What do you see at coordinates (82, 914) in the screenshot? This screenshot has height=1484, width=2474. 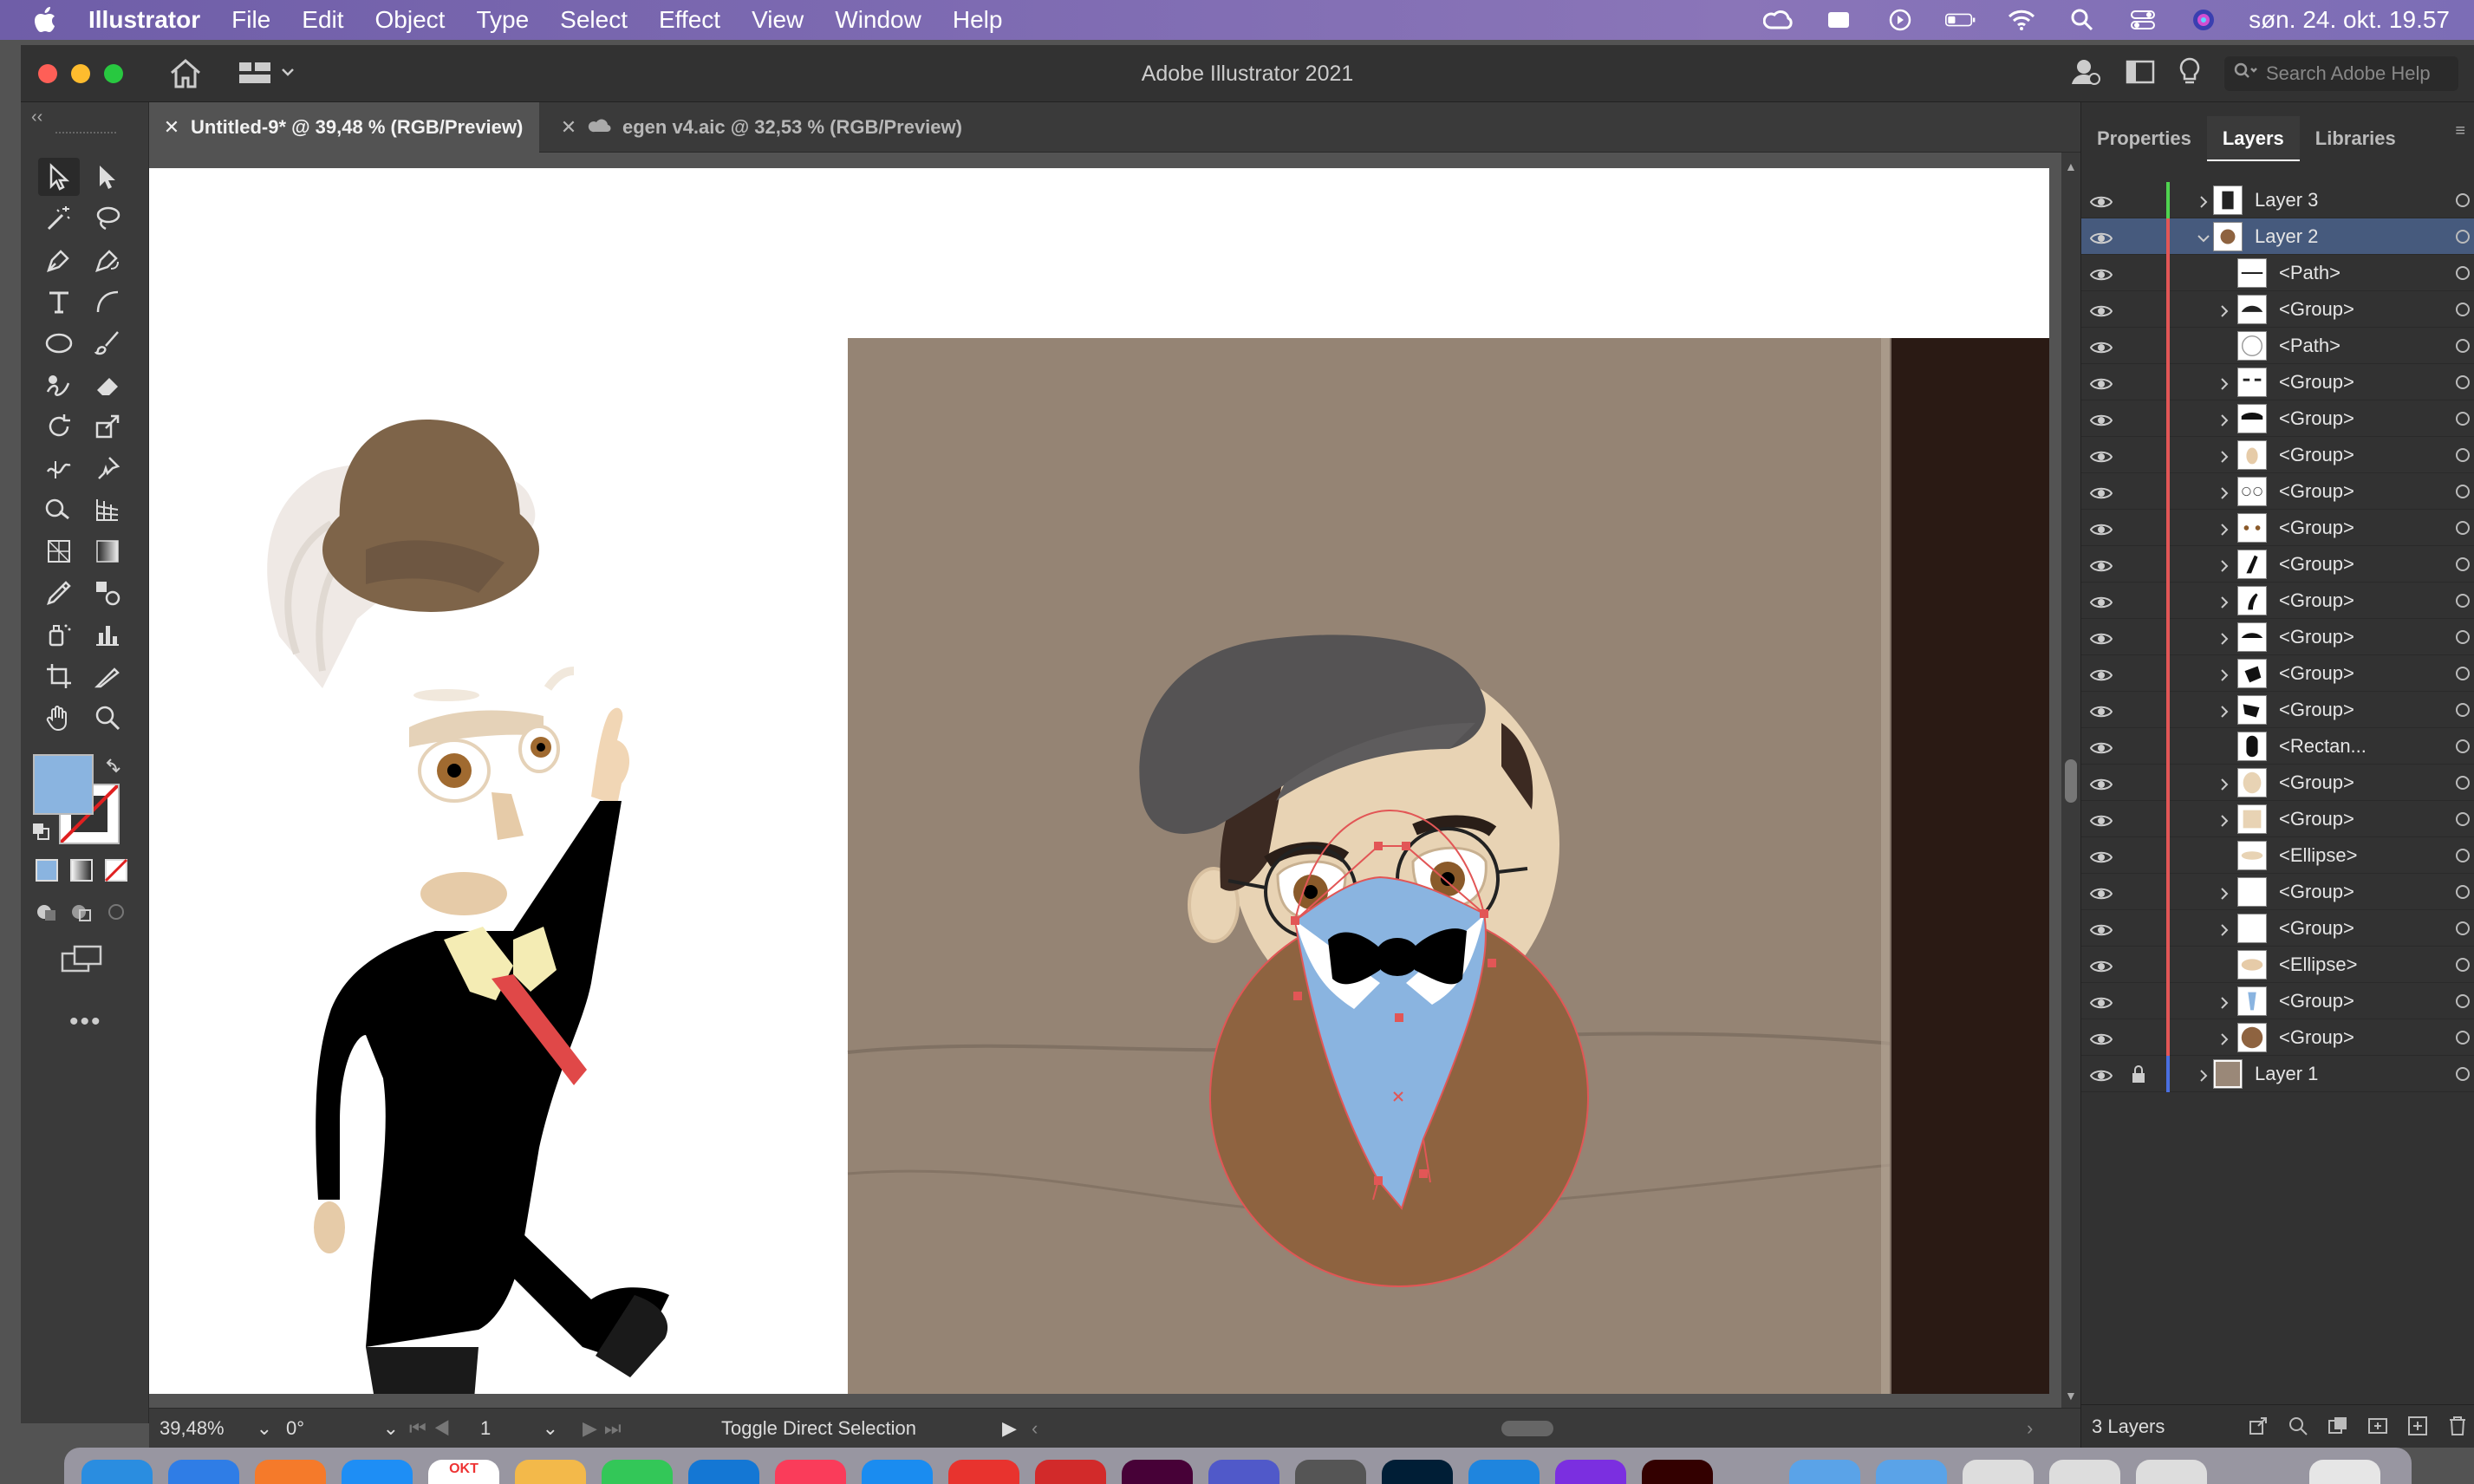 I see `draw-behind-icon` at bounding box center [82, 914].